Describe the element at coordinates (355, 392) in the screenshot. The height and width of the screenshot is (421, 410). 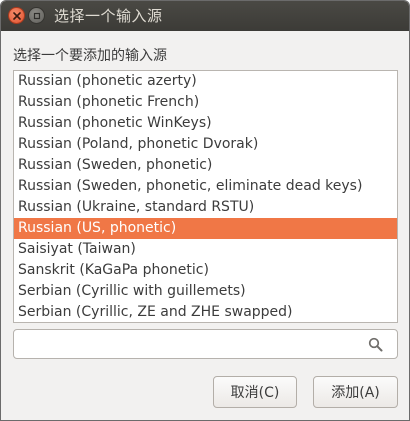
I see `add-button: 添加(A)` at that location.